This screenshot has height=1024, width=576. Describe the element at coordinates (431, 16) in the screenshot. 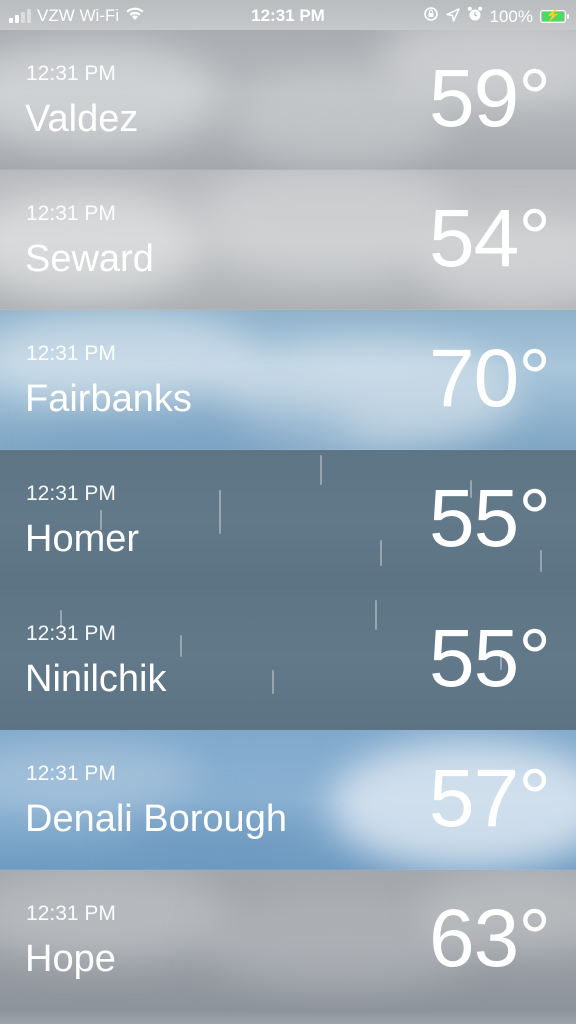

I see `orientation-lock-icon` at that location.